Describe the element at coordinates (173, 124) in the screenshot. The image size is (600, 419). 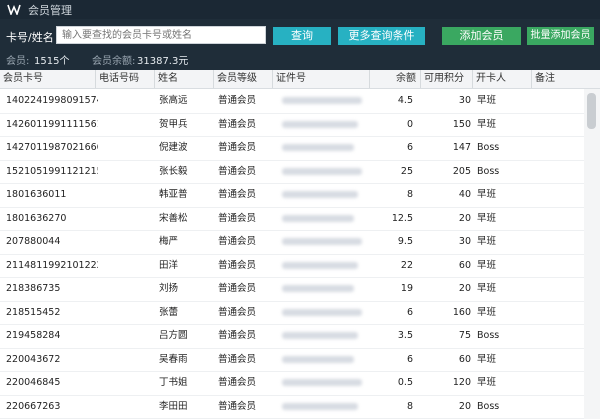
I see `cell-name: 贺甲兵` at that location.